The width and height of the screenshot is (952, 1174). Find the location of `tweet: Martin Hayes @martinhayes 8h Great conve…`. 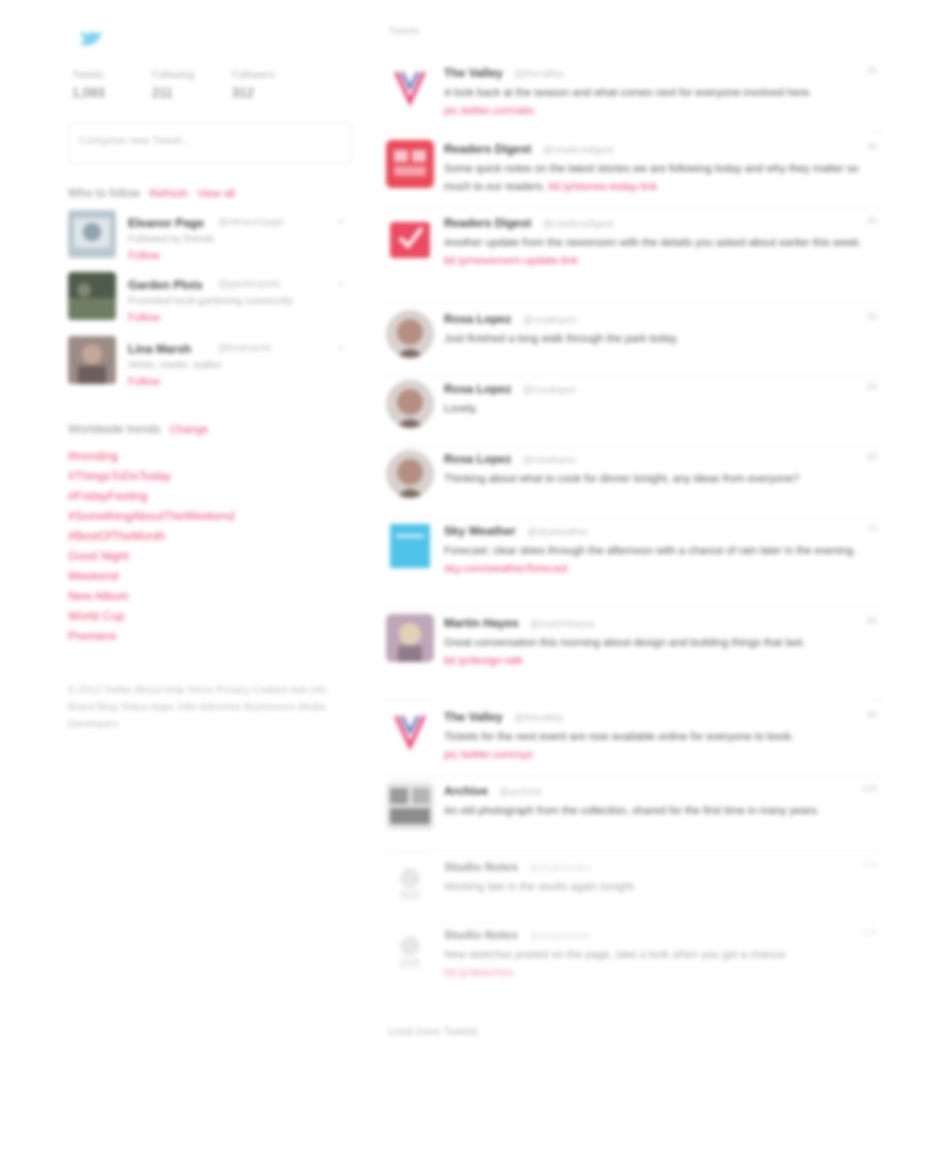

tweet: Martin Hayes @martinhayes 8h Great conve… is located at coordinates (634, 655).